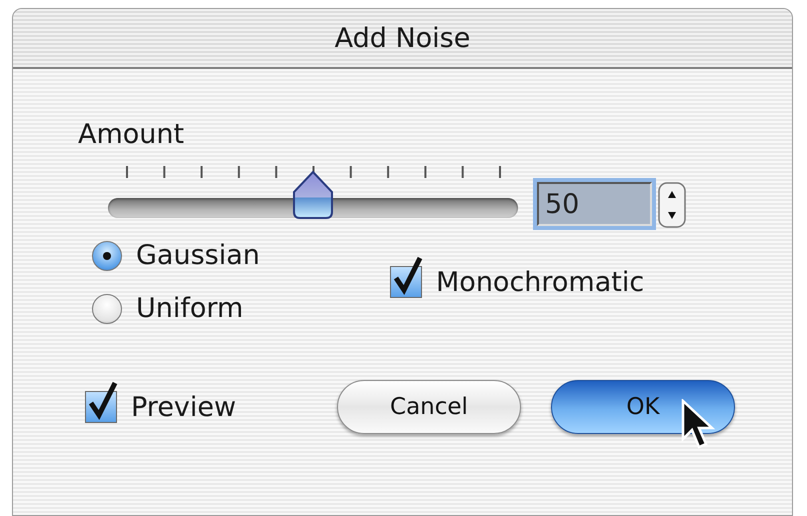 The width and height of the screenshot is (807, 516). I want to click on checkbox-label: Monochromatic, so click(540, 282).